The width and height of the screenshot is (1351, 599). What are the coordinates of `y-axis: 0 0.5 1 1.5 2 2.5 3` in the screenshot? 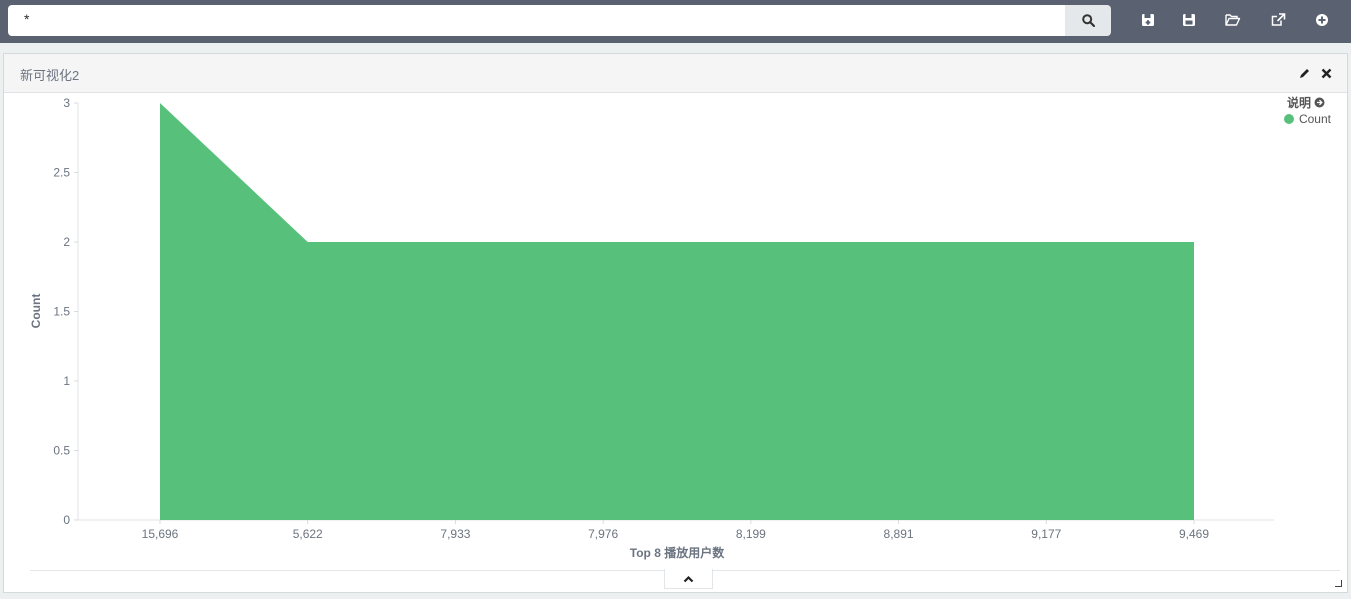 It's located at (66, 311).